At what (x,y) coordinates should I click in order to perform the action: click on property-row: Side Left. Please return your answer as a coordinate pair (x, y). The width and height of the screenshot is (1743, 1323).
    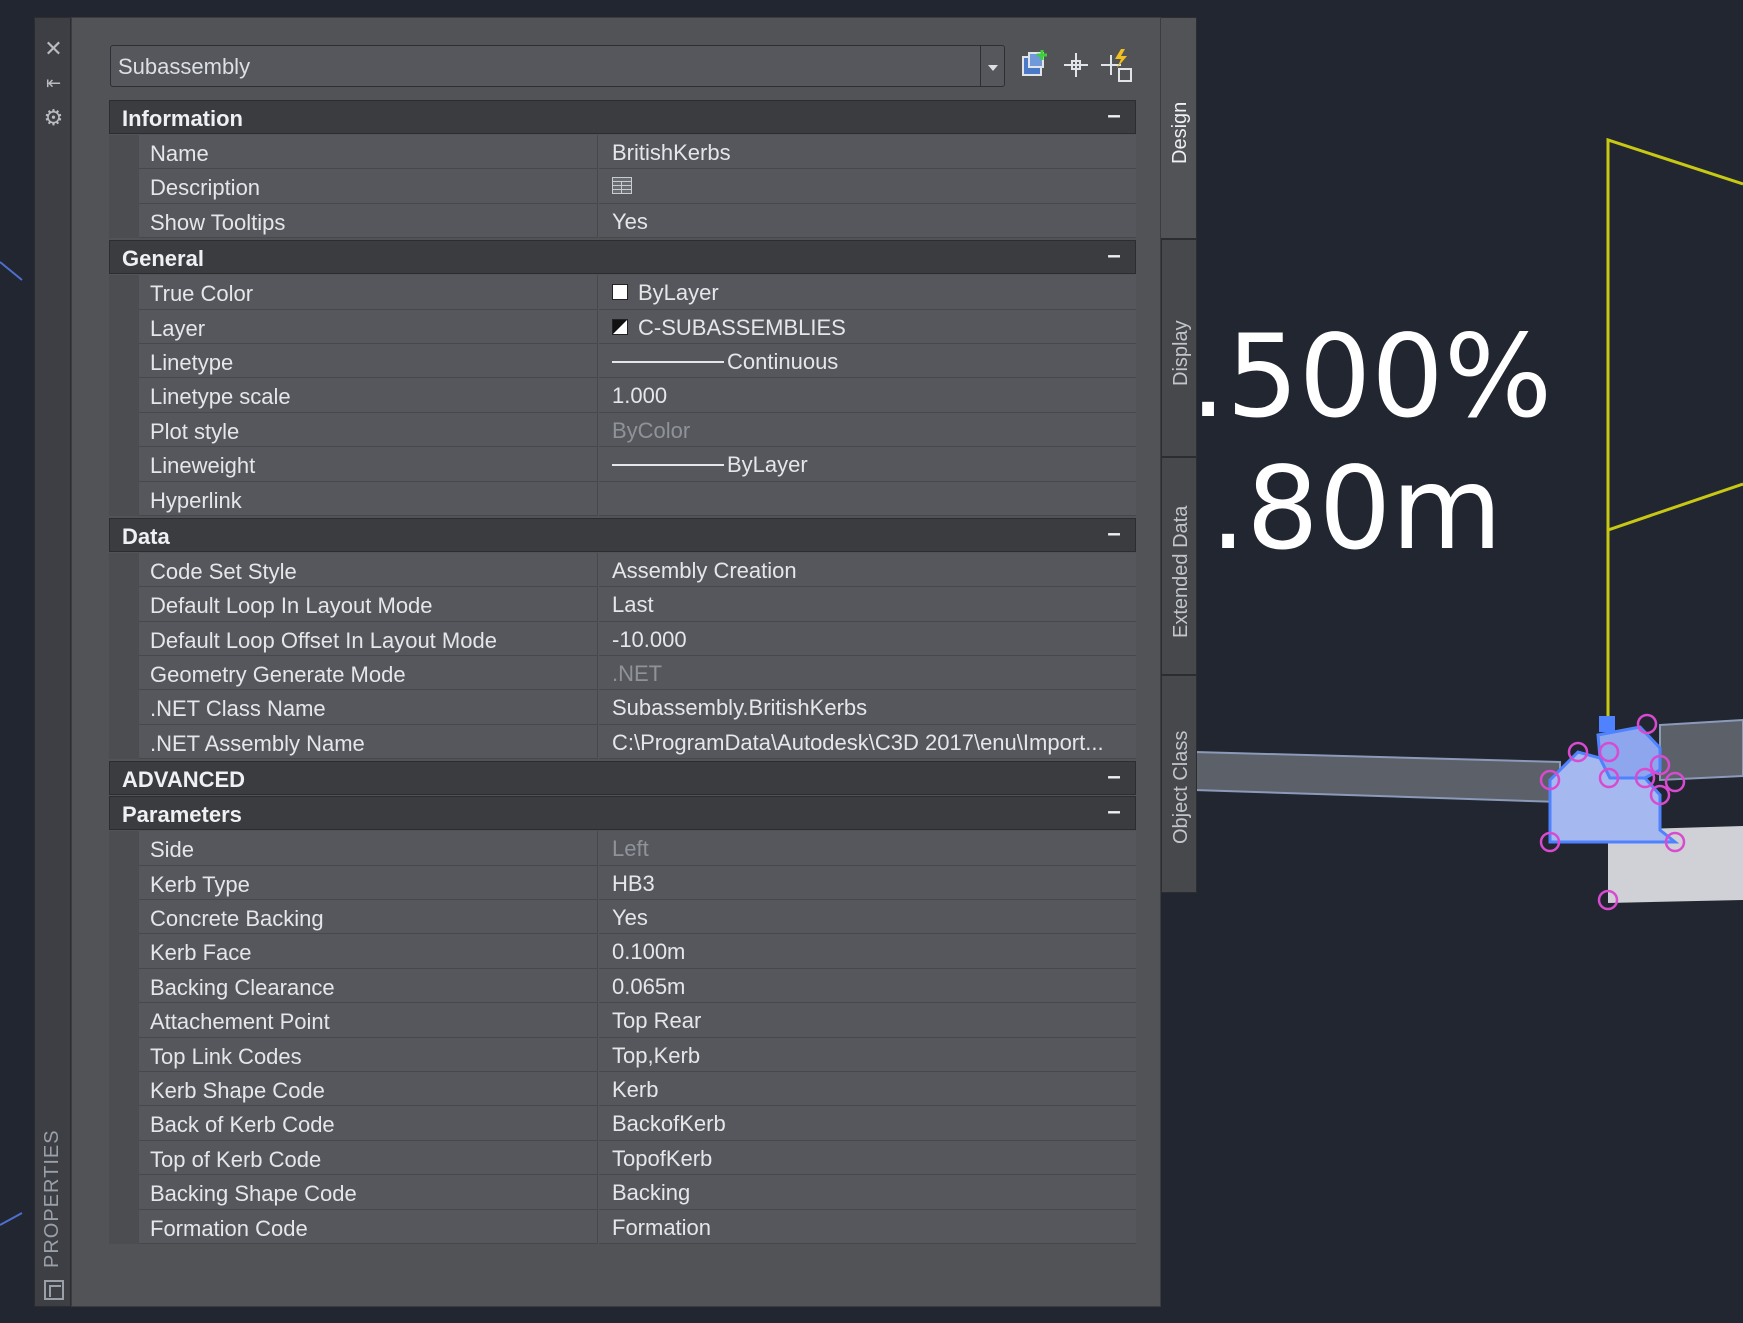
    Looking at the image, I should click on (622, 849).